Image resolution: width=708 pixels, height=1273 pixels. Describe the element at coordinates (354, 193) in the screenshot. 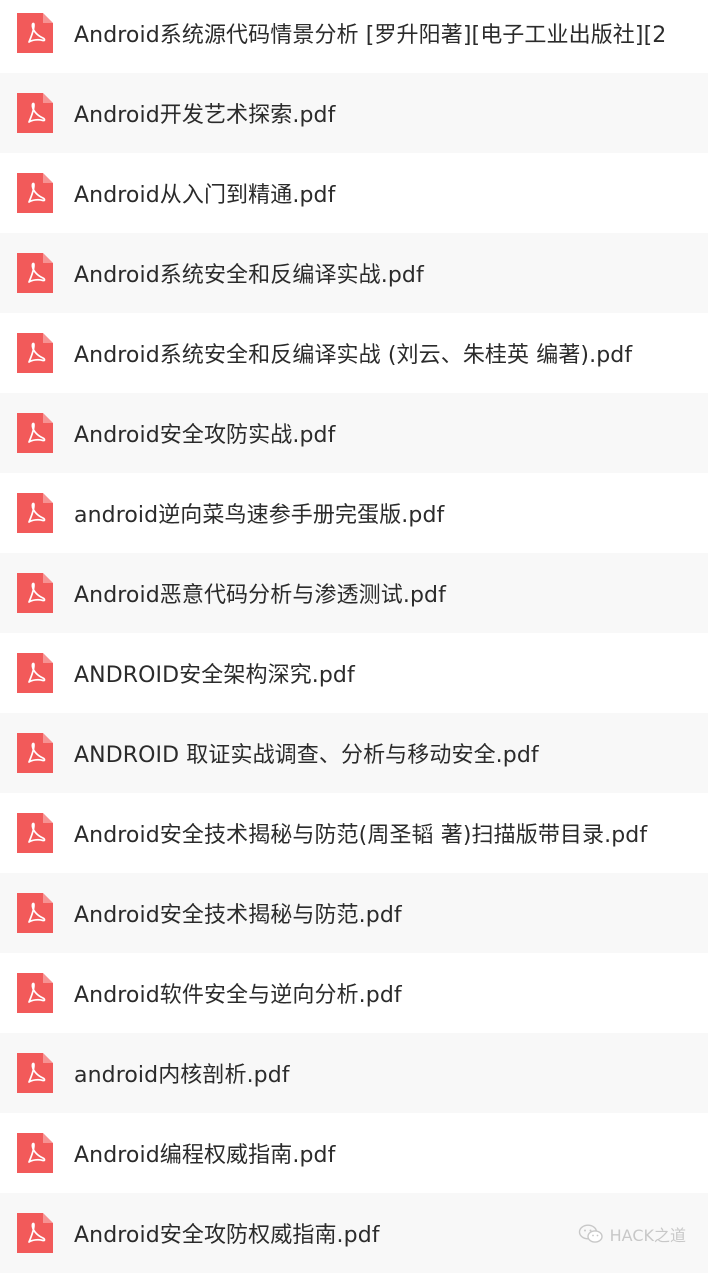

I see `file-row: Android从入门到精通.pdf` at that location.